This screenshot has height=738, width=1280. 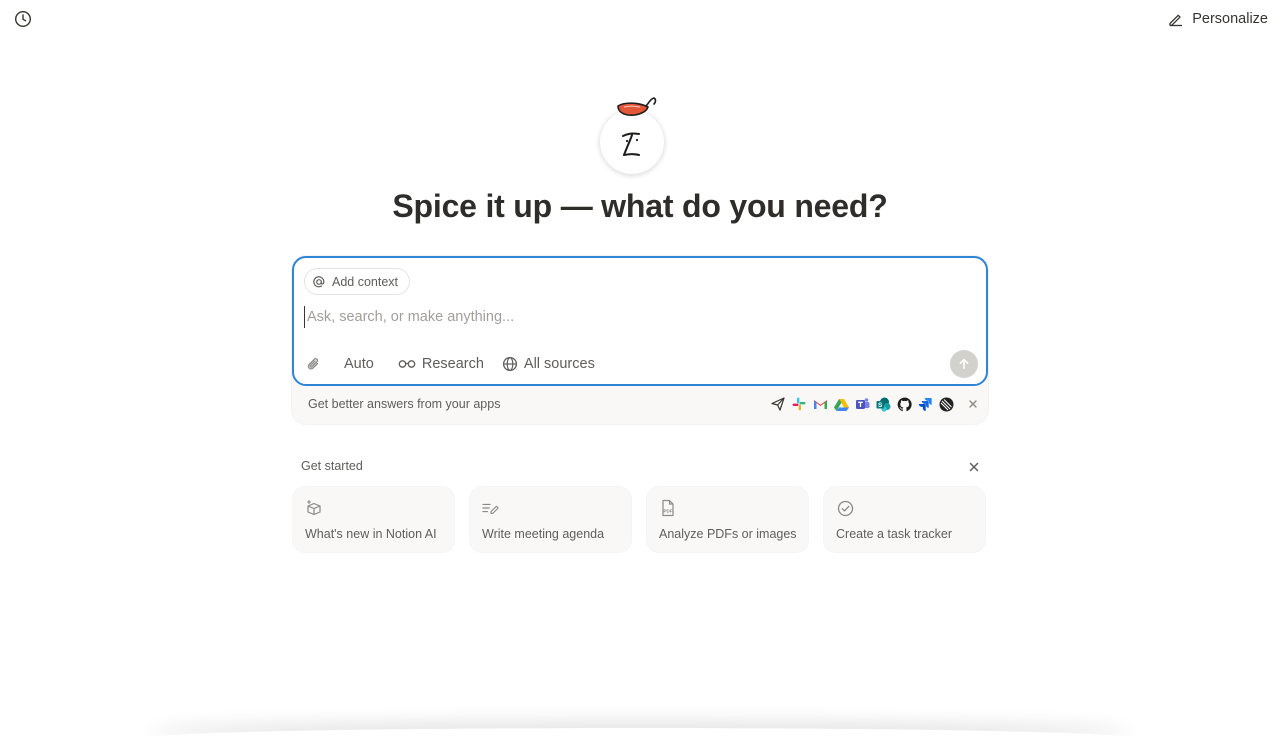 What do you see at coordinates (404, 404) in the screenshot?
I see `connect-apps-text: Get better answers from your apps` at bounding box center [404, 404].